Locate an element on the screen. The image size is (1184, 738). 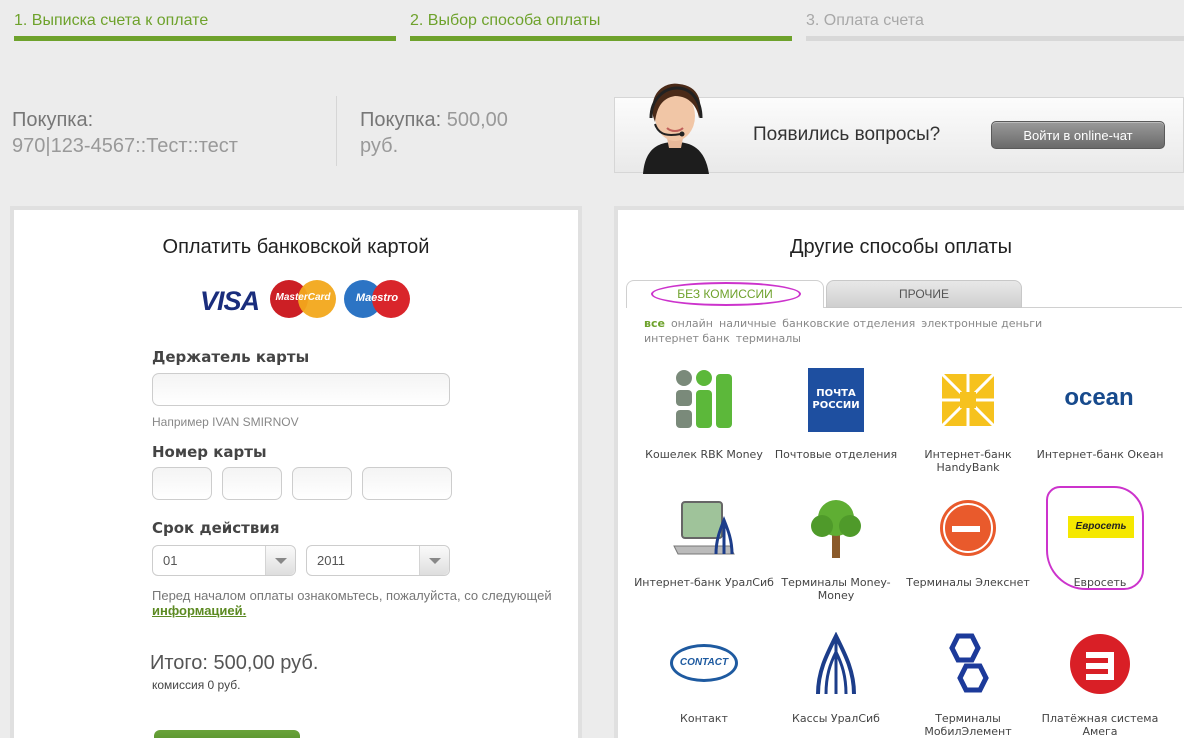
russian-post-icon: ПОЧТА РОССИИ is located at coordinates (836, 400).